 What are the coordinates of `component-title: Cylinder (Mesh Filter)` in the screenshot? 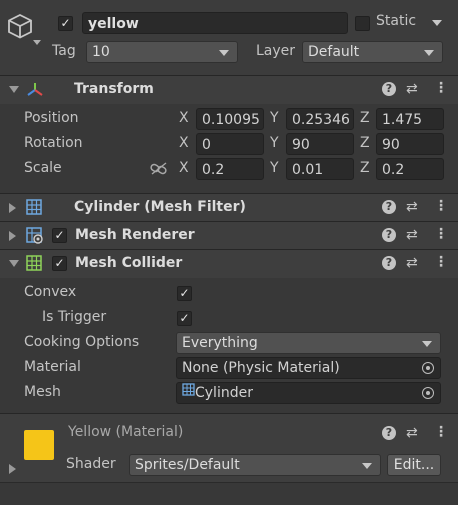 It's located at (160, 207).